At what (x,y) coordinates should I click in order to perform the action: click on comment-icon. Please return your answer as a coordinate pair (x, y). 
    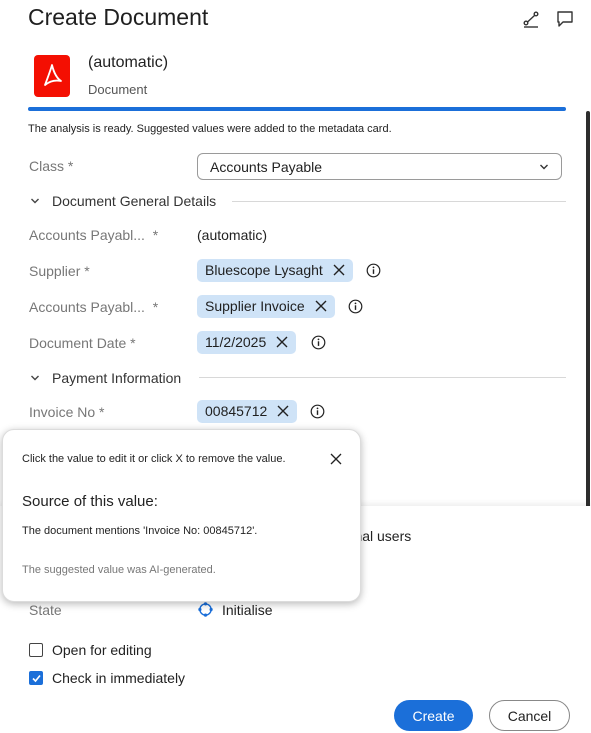
    Looking at the image, I should click on (565, 19).